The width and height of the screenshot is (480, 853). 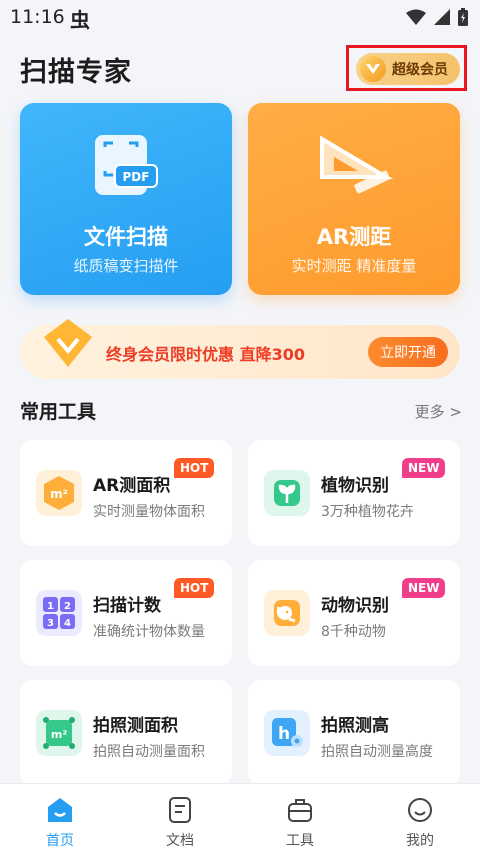 I want to click on tab-profile: 我的, so click(x=420, y=818).